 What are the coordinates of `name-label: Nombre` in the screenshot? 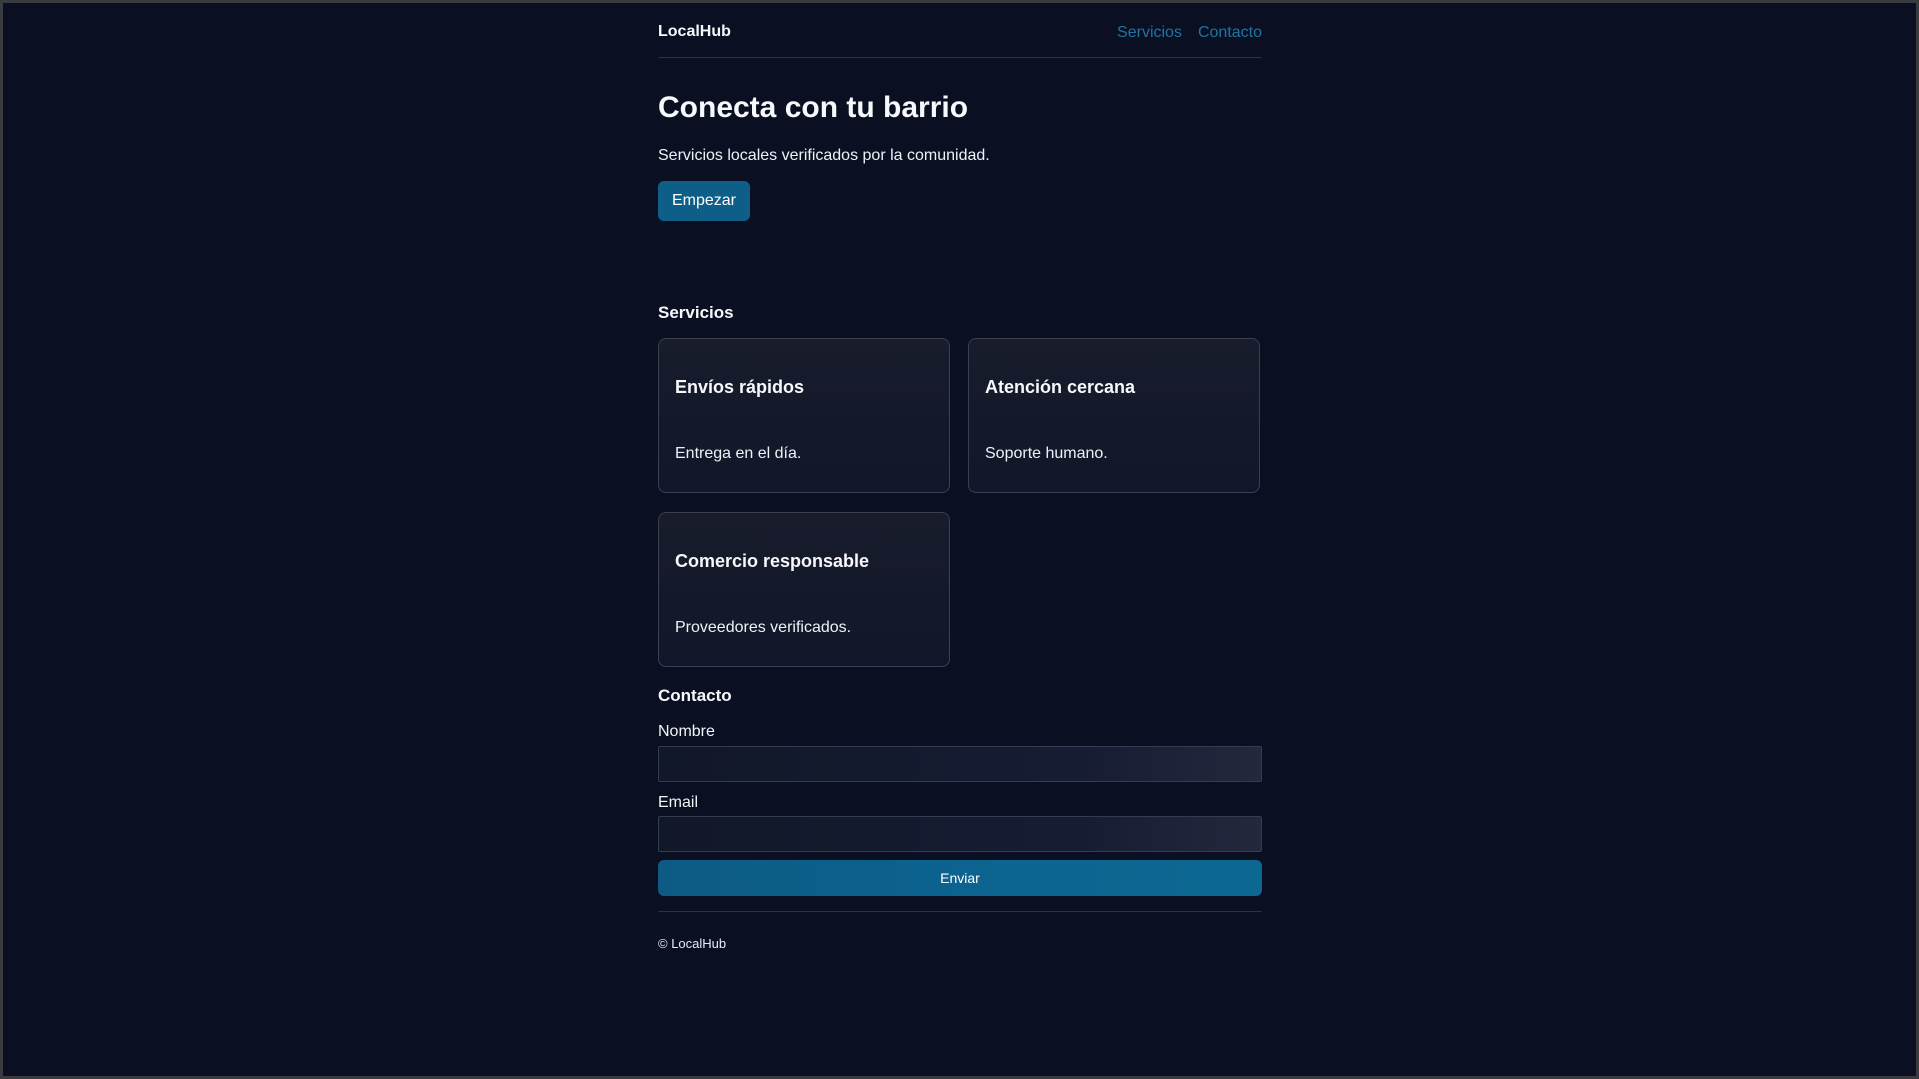 It's located at (686, 731).